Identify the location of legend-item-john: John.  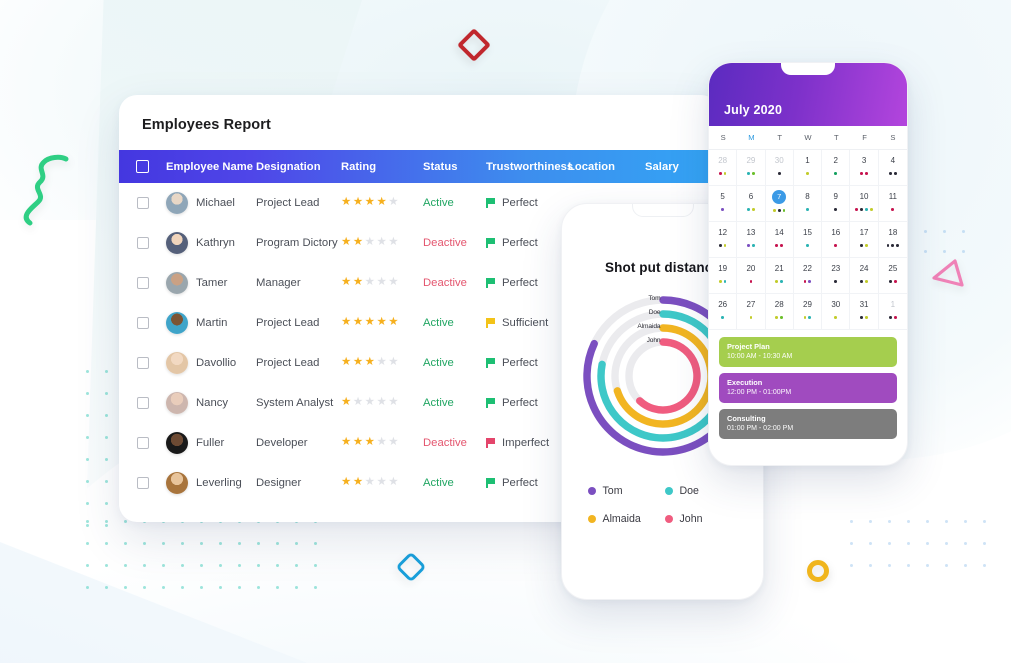
(701, 519).